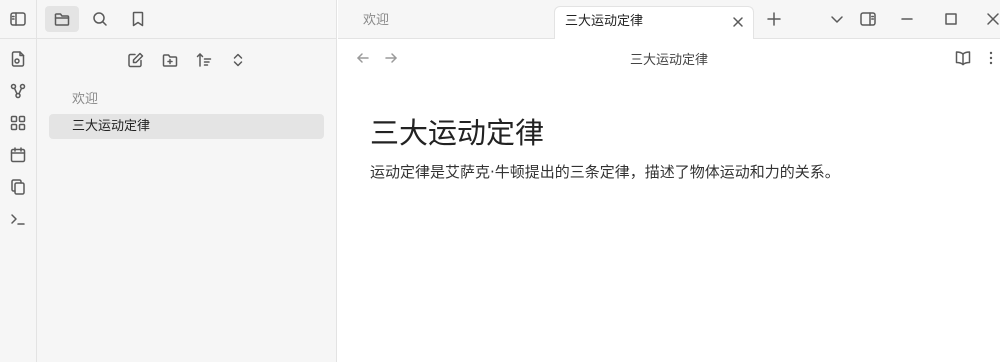  I want to click on sidebar-toggle-icon, so click(18, 19).